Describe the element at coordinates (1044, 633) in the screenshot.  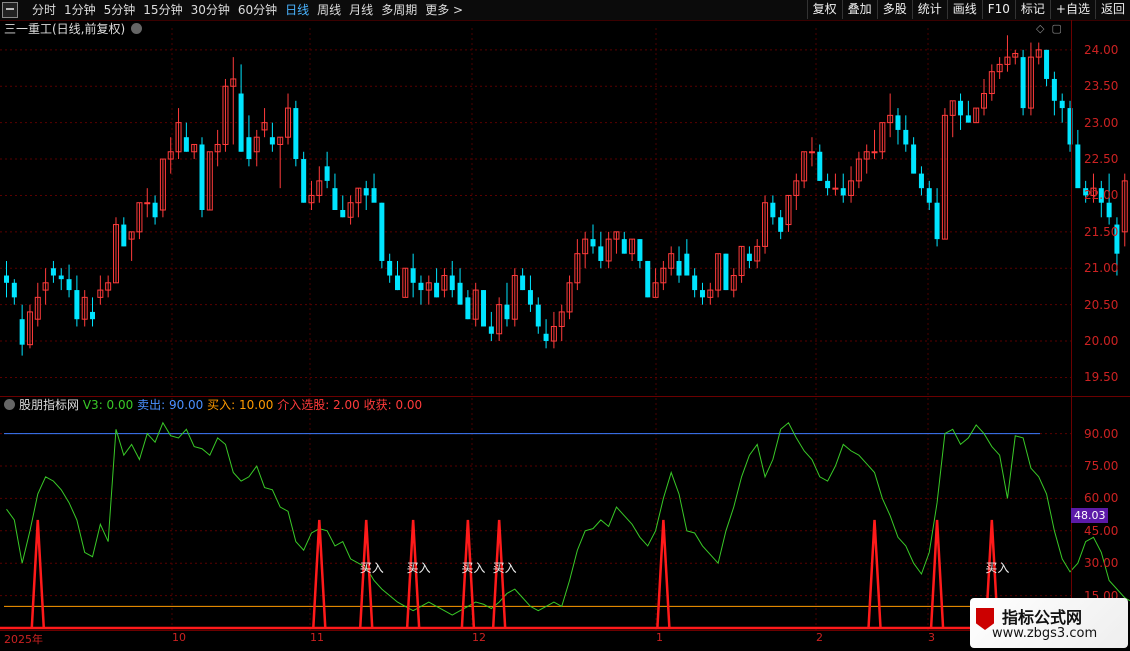
I see `watermark-url: www.zbgs3.com` at that location.